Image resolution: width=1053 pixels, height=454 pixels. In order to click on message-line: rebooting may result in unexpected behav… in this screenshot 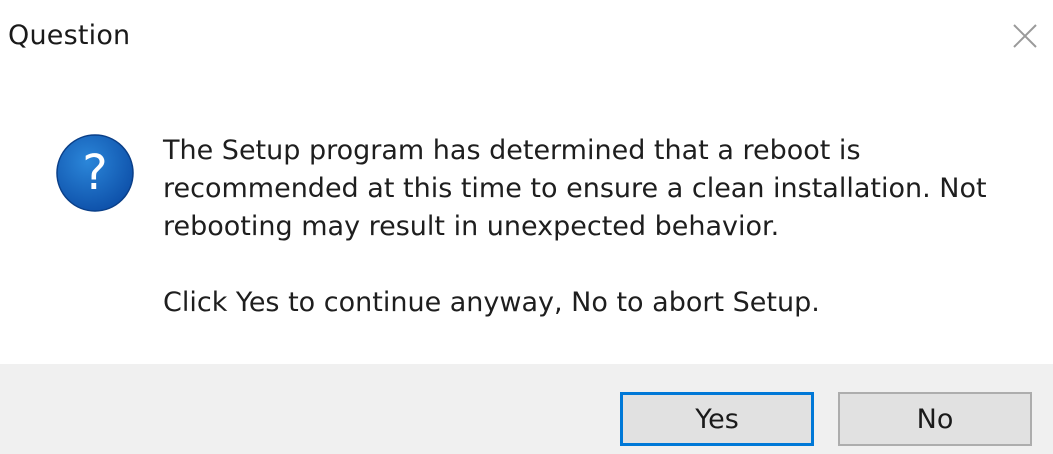, I will do `click(471, 226)`.